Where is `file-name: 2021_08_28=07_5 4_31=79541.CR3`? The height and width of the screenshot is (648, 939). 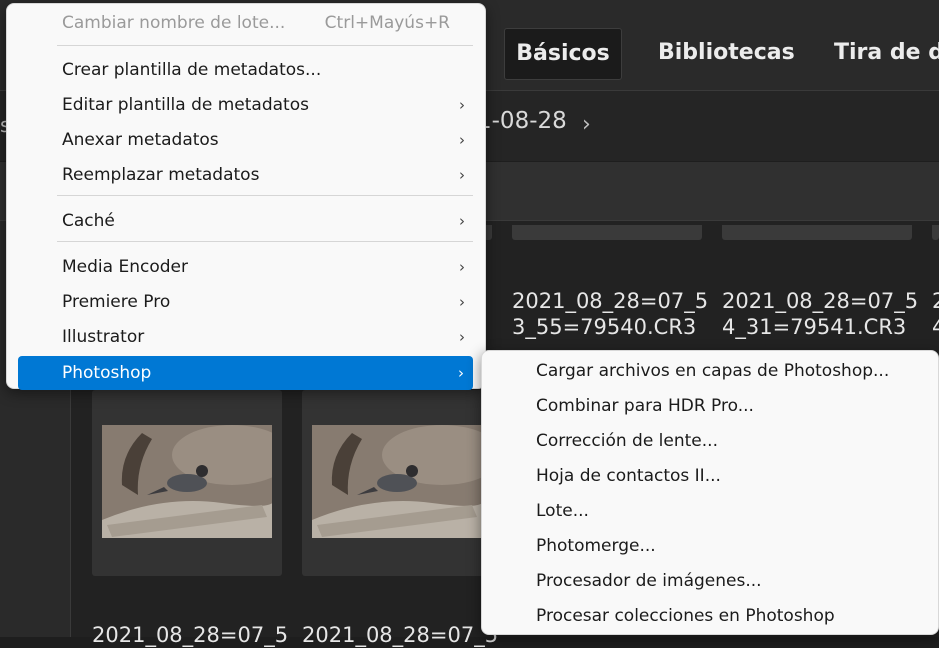
file-name: 2021_08_28=07_5 4_31=79541.CR3 is located at coordinates (820, 314).